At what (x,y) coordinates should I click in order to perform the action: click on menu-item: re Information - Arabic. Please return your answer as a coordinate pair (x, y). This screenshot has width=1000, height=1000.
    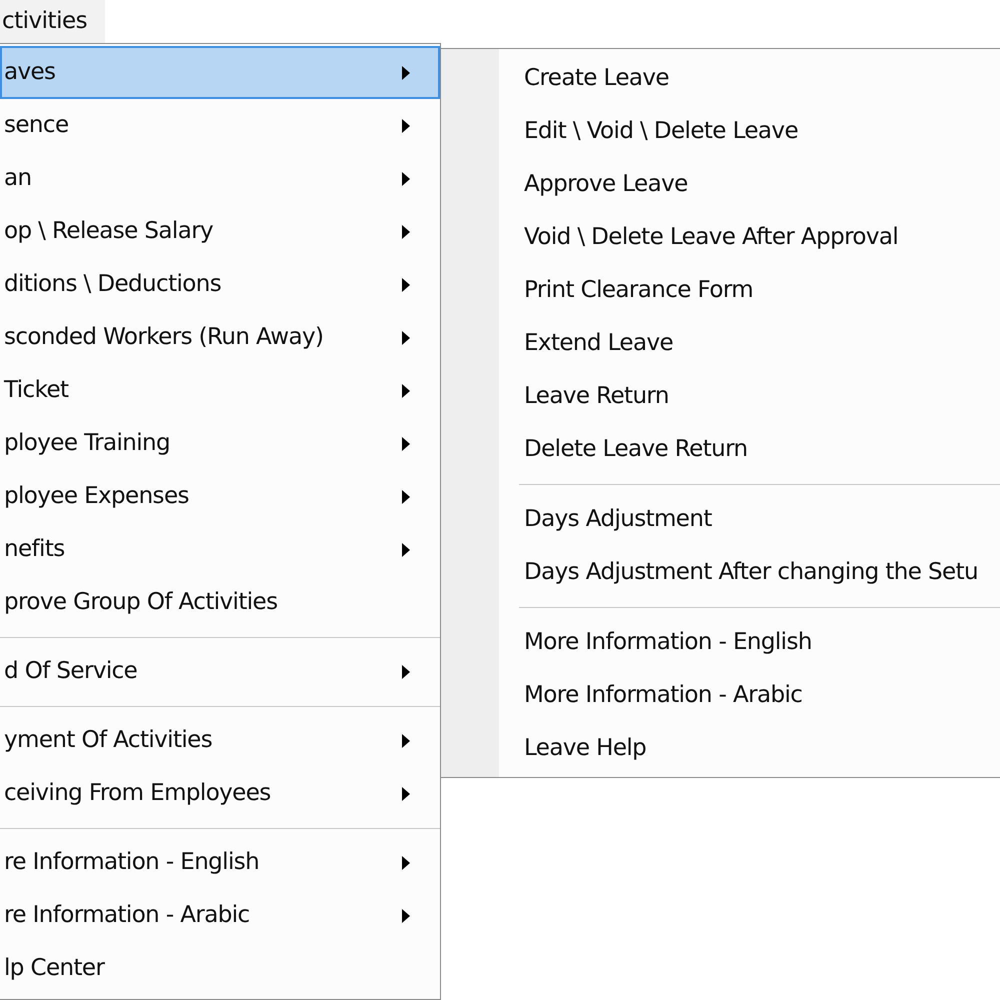
    Looking at the image, I should click on (220, 915).